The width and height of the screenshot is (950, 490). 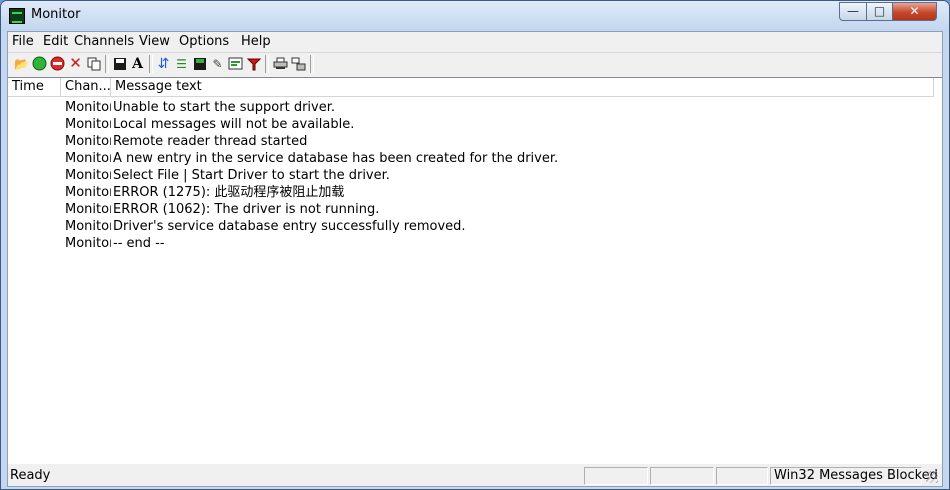 I want to click on cell-message: Remote reader thread started, so click(x=210, y=141).